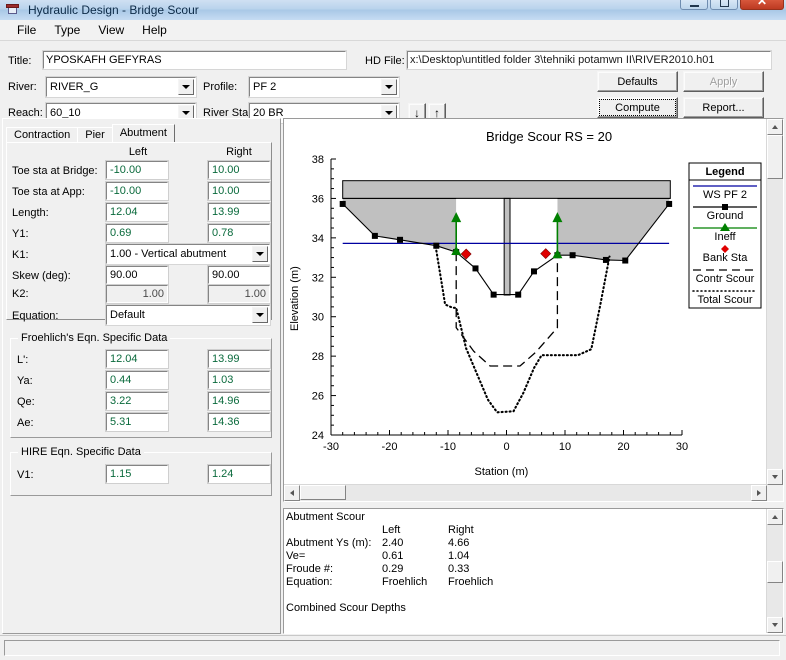 The height and width of the screenshot is (660, 786). What do you see at coordinates (239, 474) in the screenshot?
I see `hire-v1-right-input: 1.24` at bounding box center [239, 474].